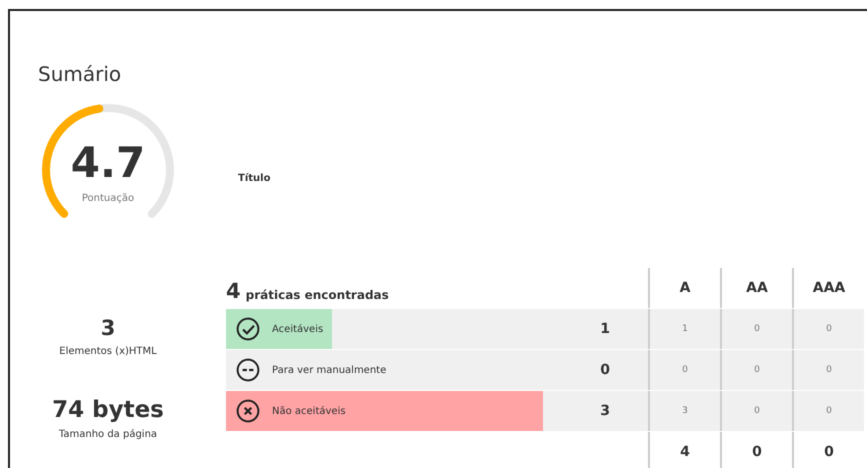 The width and height of the screenshot is (867, 468). What do you see at coordinates (108, 434) in the screenshot?
I see `stat-label: Tamanho da página` at bounding box center [108, 434].